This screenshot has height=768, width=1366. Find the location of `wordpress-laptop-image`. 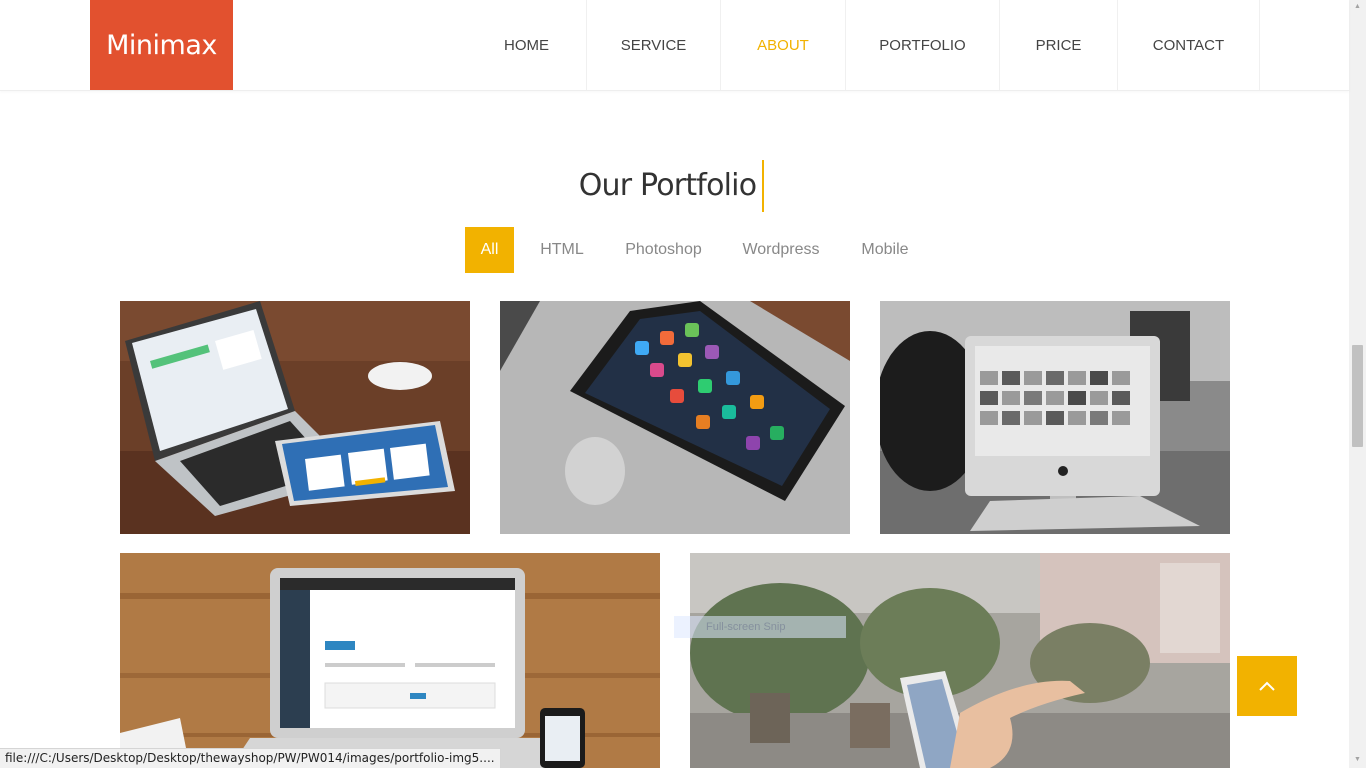

wordpress-laptop-image is located at coordinates (390, 660).